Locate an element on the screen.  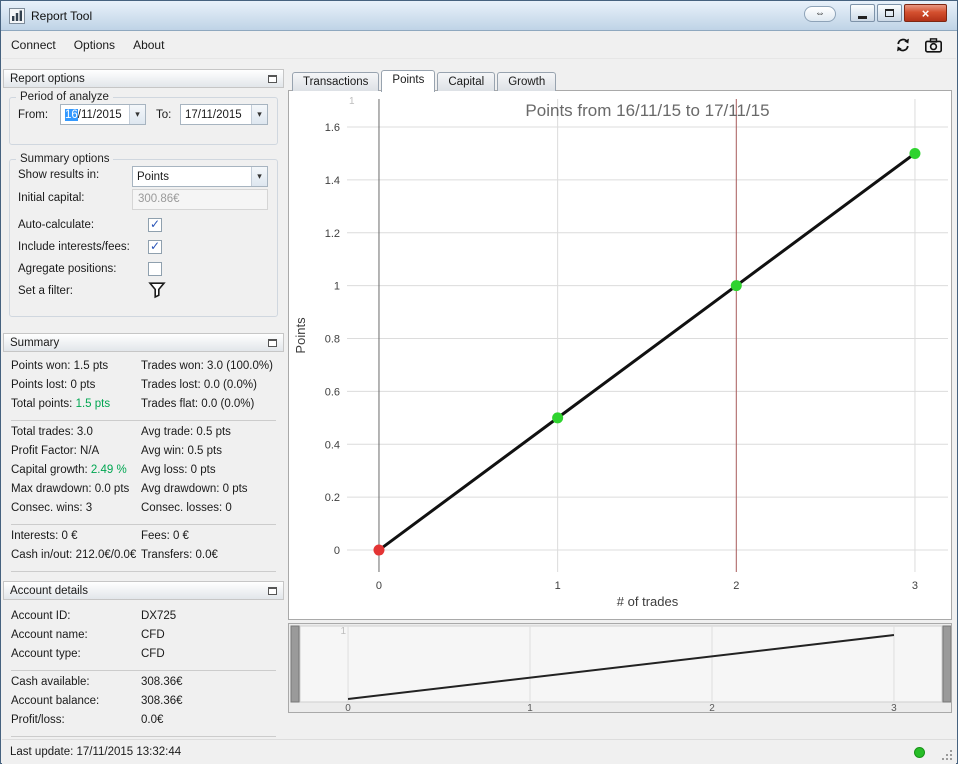
summary-cell-value: 1.5 pts is located at coordinates (89, 366).